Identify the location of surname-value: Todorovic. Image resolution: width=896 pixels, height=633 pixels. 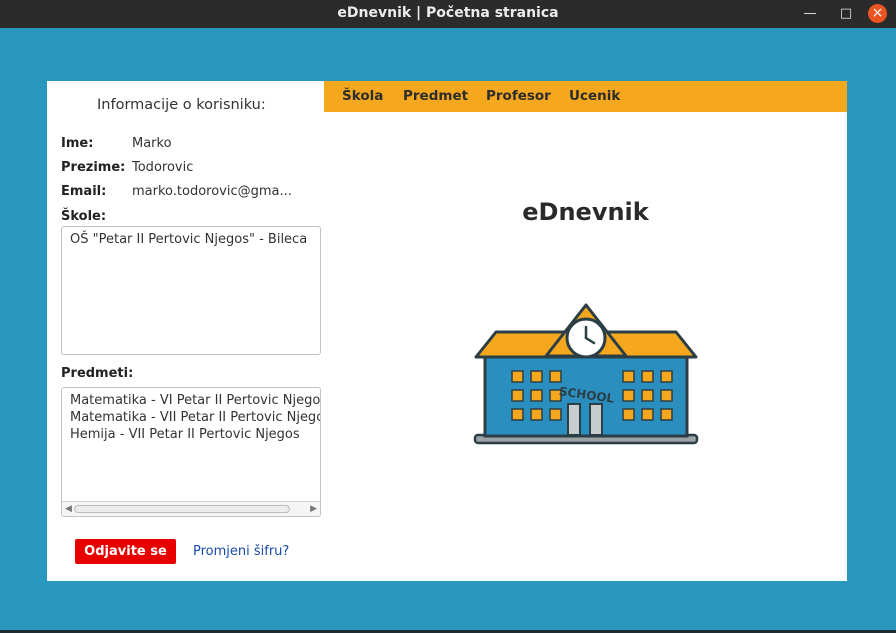
(163, 167).